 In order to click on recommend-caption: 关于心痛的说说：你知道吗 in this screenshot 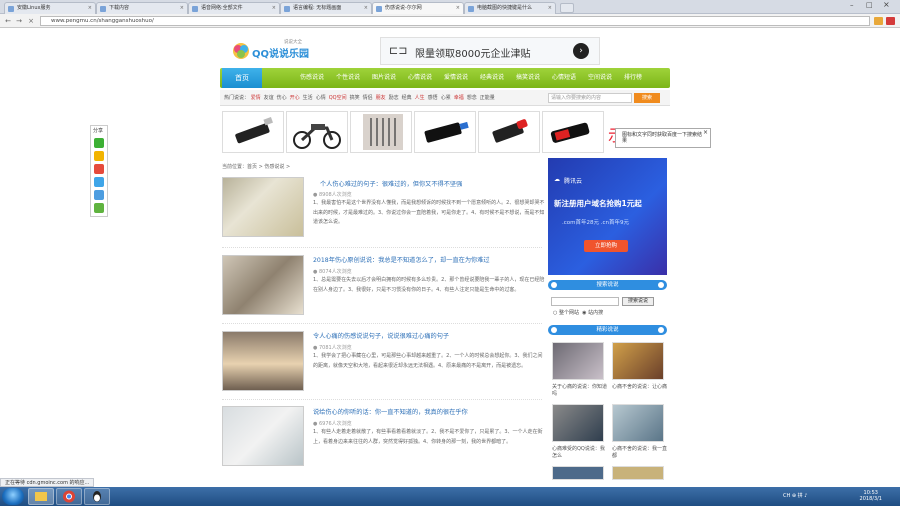, I will do `click(580, 390)`.